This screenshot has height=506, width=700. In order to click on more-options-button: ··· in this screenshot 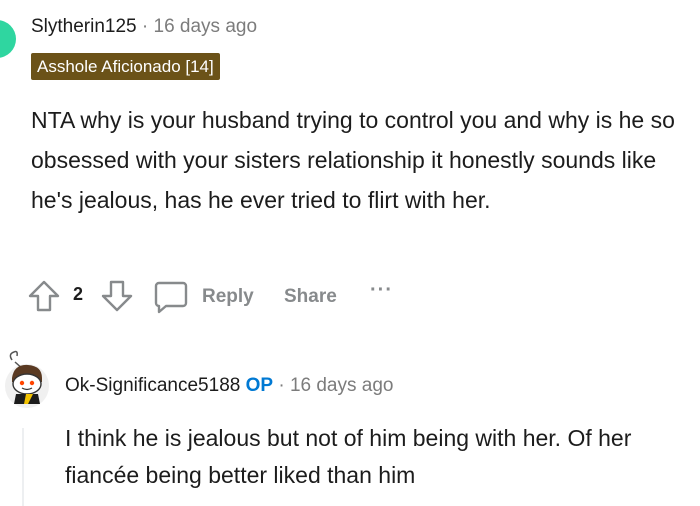, I will do `click(381, 290)`.